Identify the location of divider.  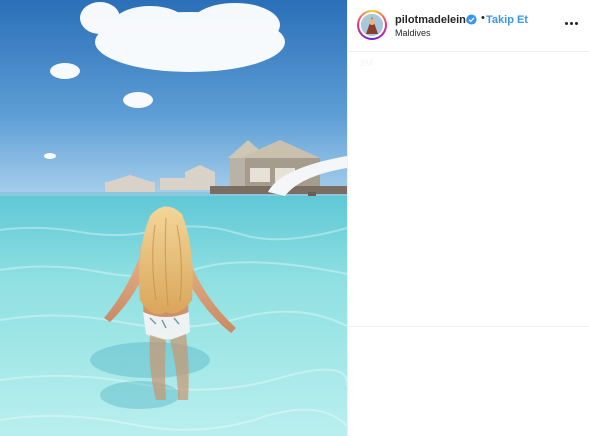
(468, 326).